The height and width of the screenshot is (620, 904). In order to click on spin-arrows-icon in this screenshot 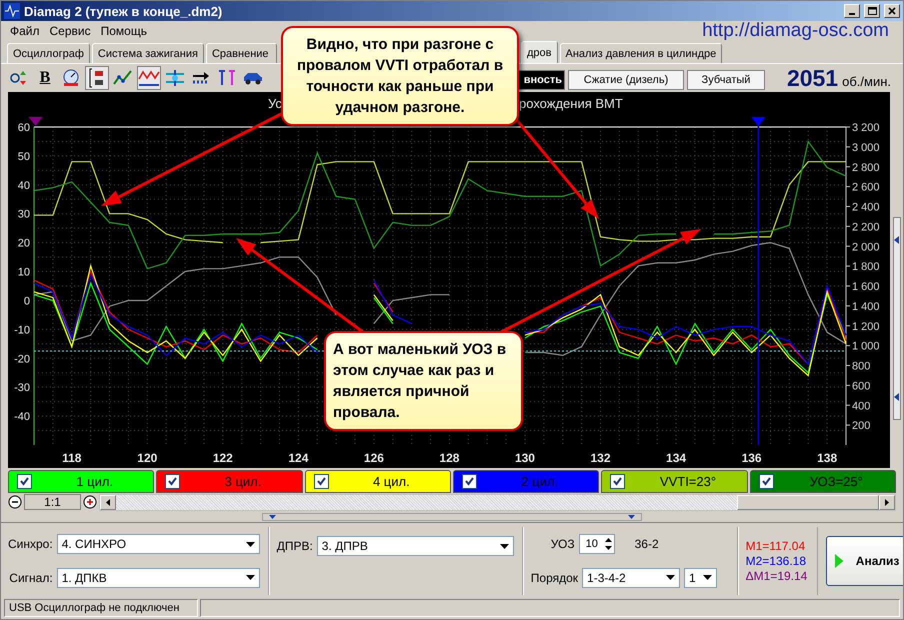, I will do `click(608, 544)`.